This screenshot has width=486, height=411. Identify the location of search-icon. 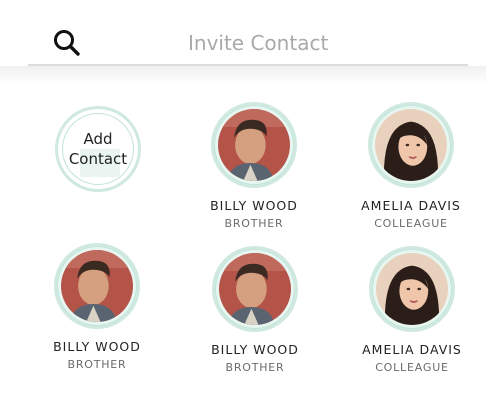
(67, 43).